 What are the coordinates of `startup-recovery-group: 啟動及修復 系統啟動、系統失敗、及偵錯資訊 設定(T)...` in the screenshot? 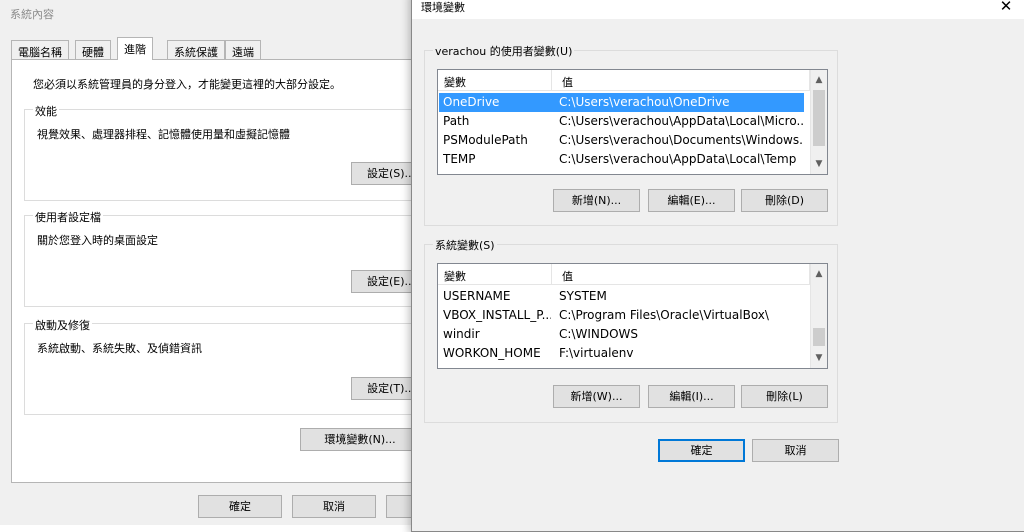 It's located at (227, 366).